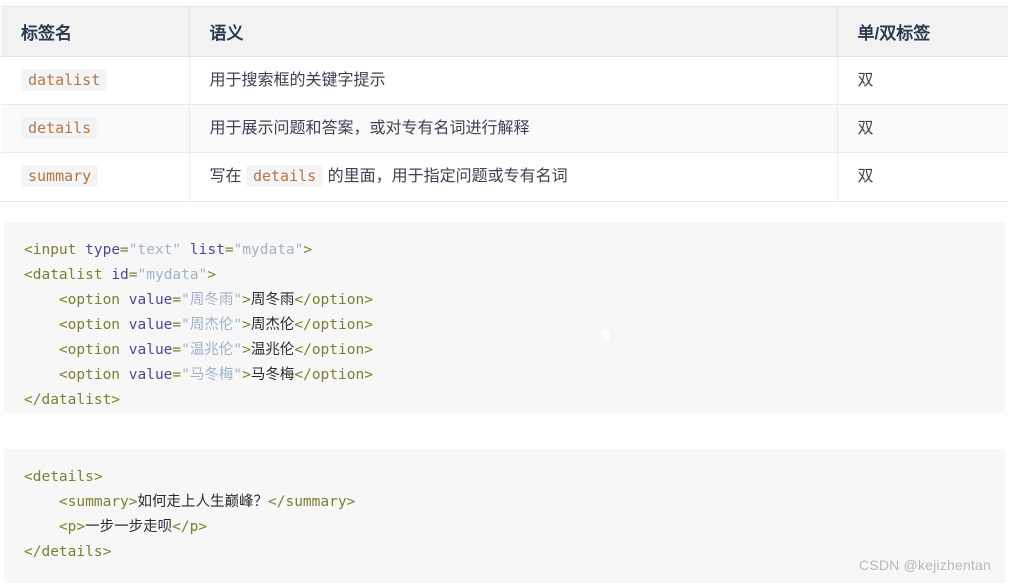 This screenshot has width=1009, height=583. I want to click on table-row: details 用于展示问题和答案，或对专有名词进行解释 双, so click(504, 129).